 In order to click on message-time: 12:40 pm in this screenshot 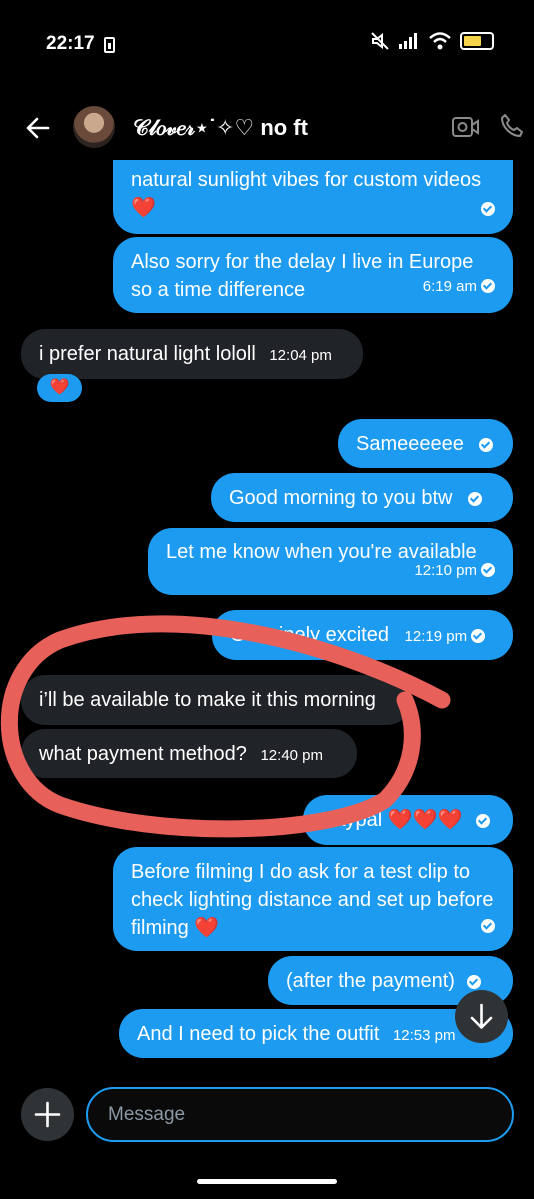, I will do `click(292, 755)`.